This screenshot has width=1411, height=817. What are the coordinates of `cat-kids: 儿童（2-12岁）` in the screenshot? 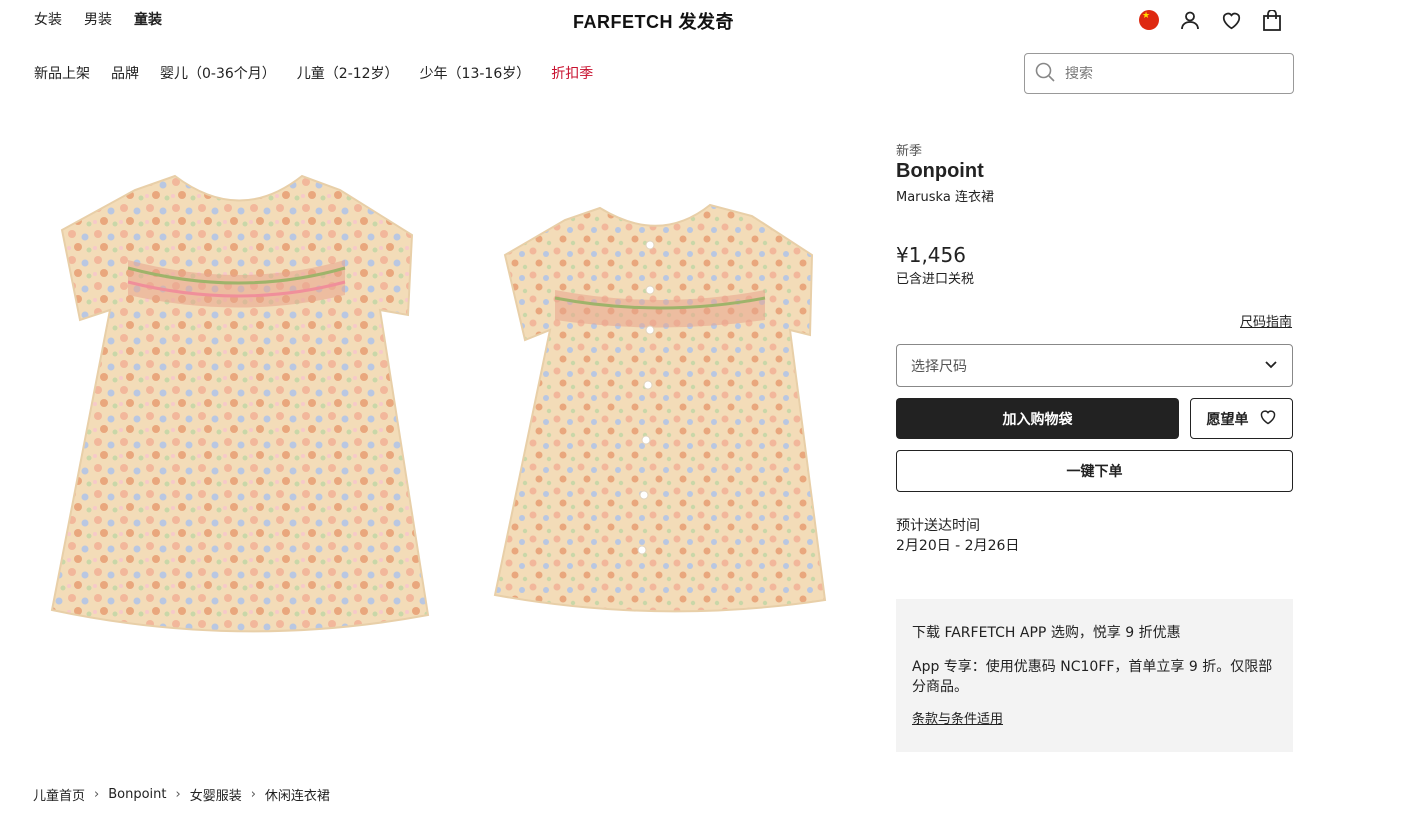 It's located at (348, 73).